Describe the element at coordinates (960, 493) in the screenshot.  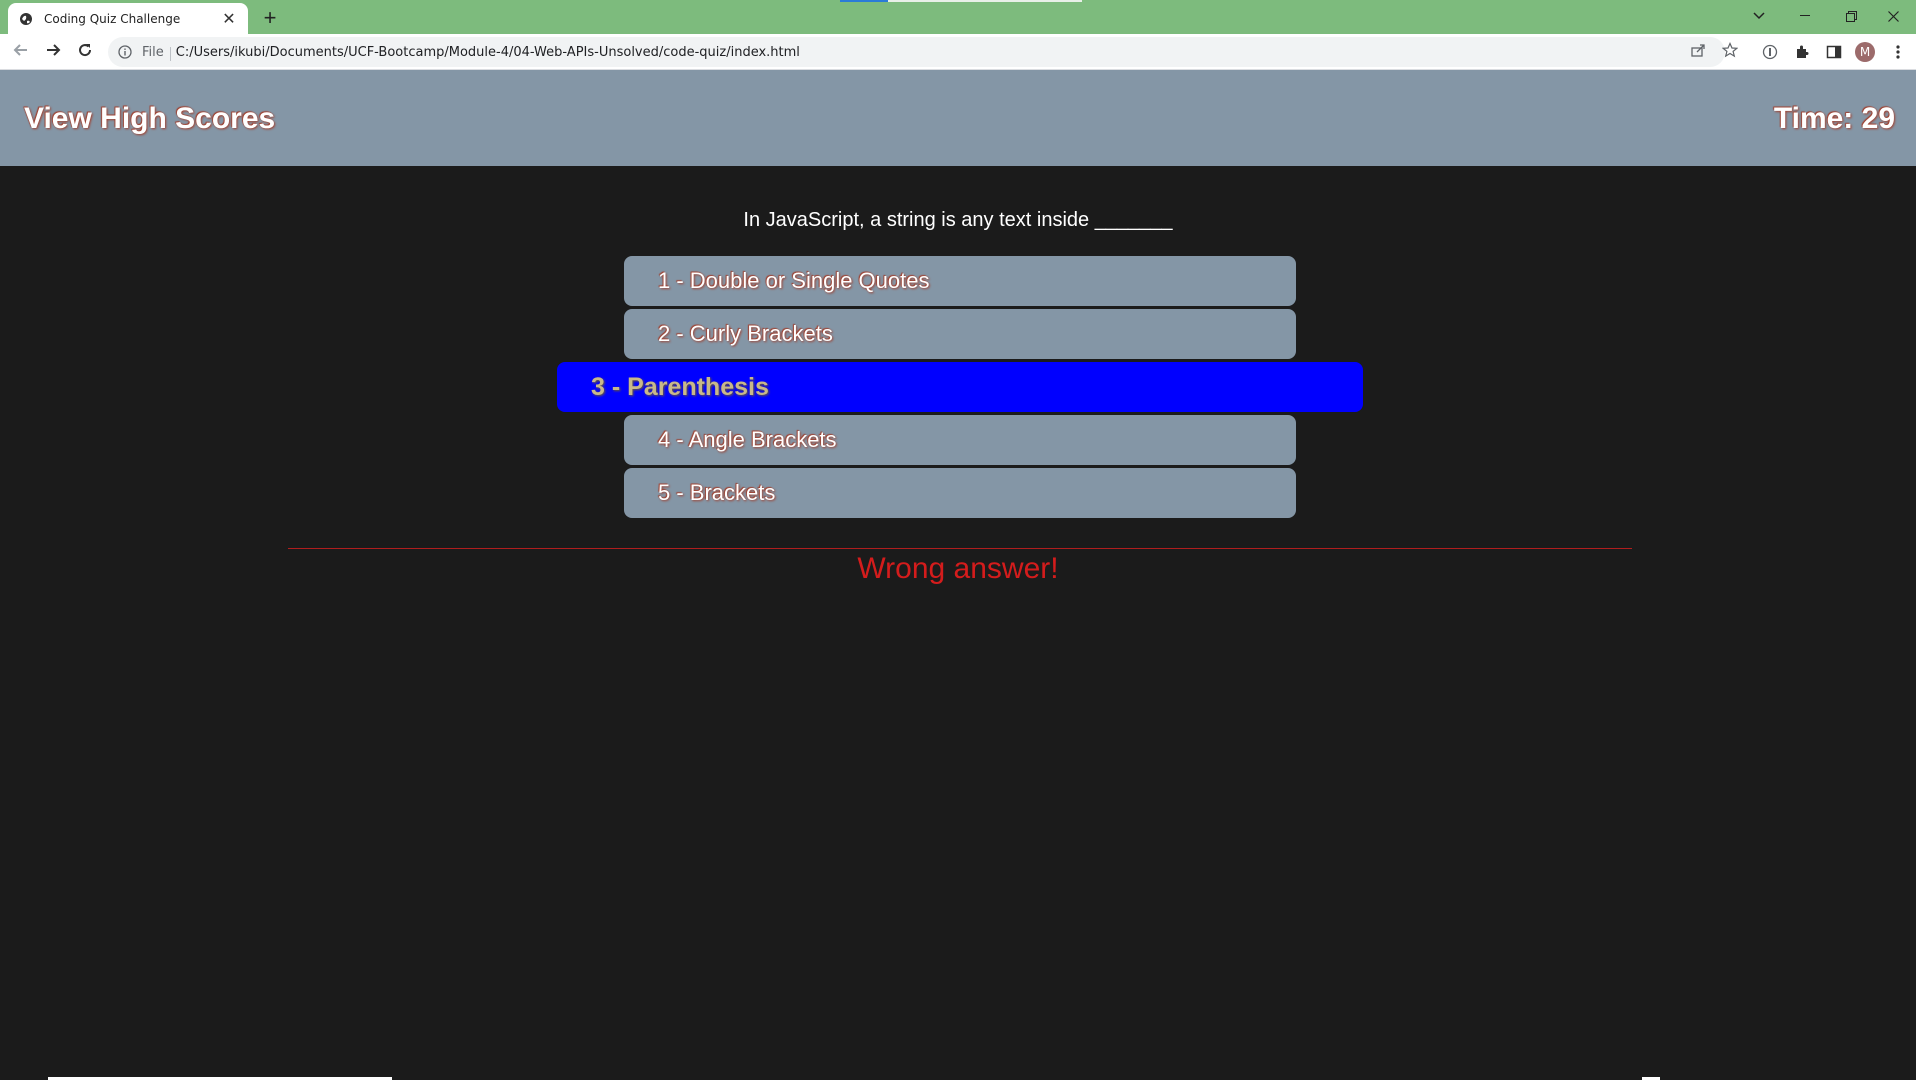
I see `answer-button-5: 5 - Brackets` at that location.